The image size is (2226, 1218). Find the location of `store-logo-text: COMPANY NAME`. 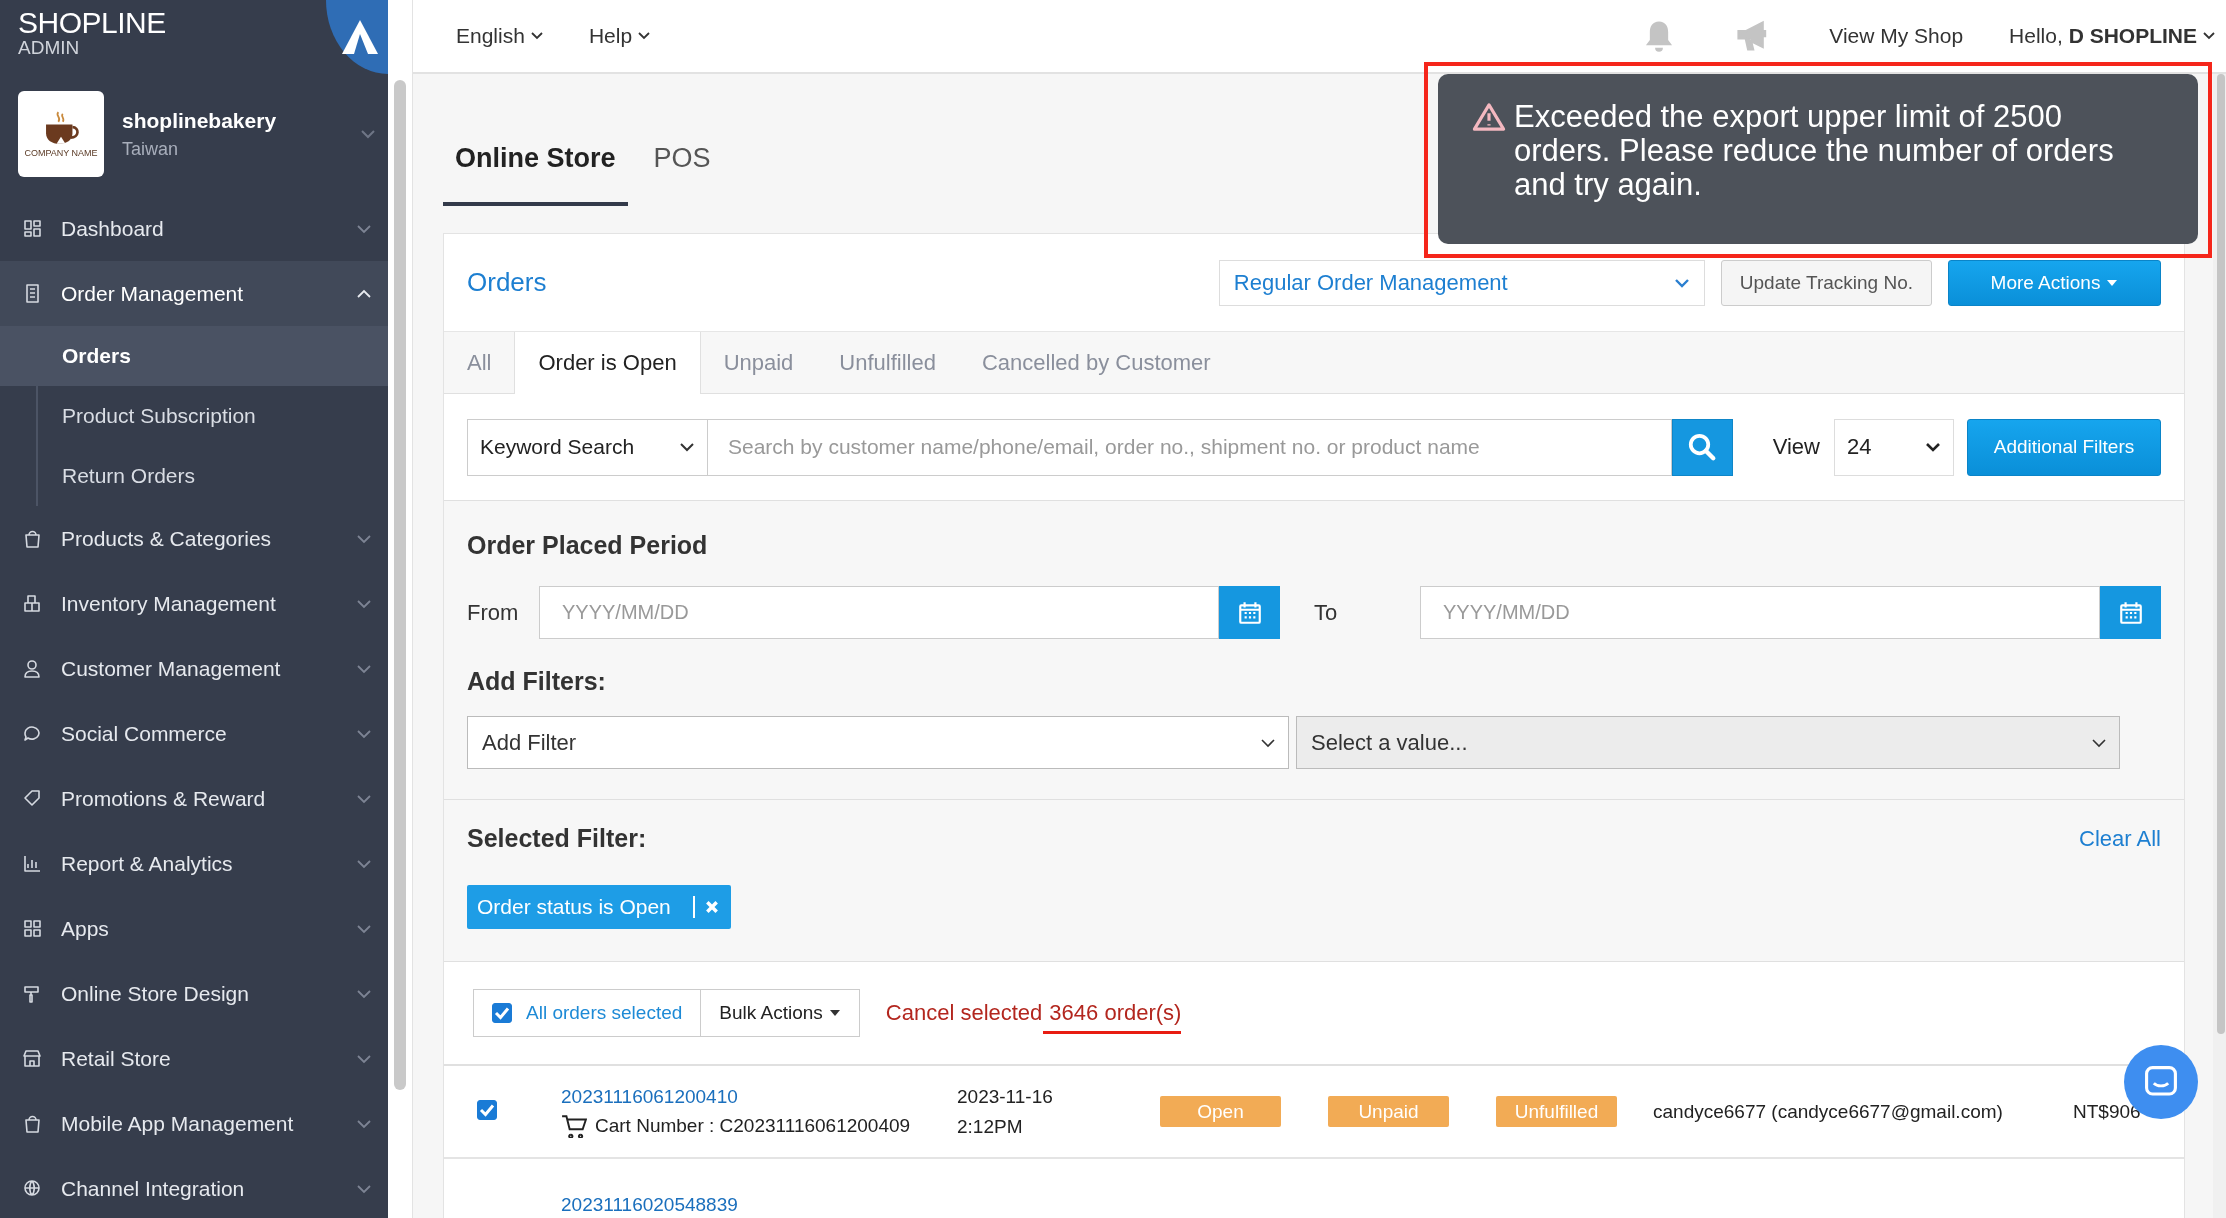

store-logo-text: COMPANY NAME is located at coordinates (61, 153).